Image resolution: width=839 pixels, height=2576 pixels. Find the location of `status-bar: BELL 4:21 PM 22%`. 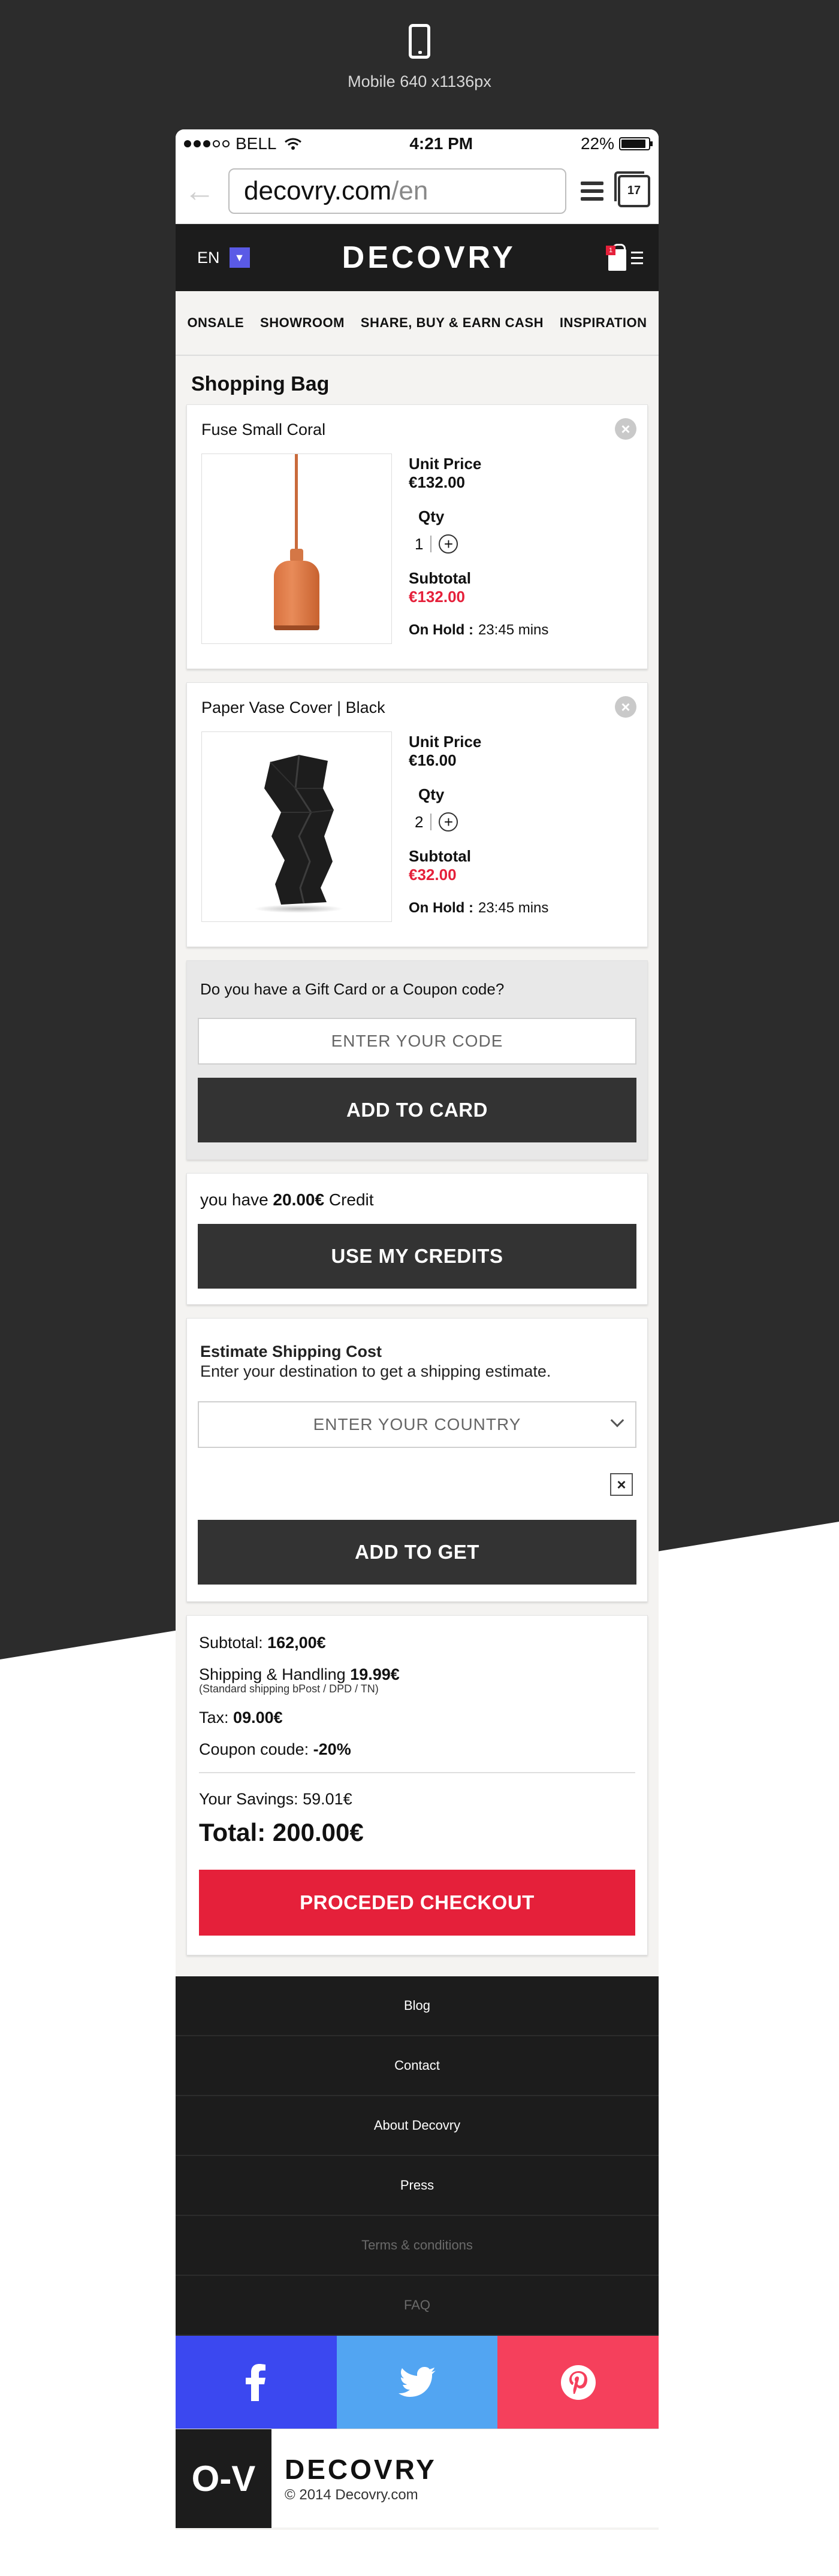

status-bar: BELL 4:21 PM 22% is located at coordinates (418, 143).